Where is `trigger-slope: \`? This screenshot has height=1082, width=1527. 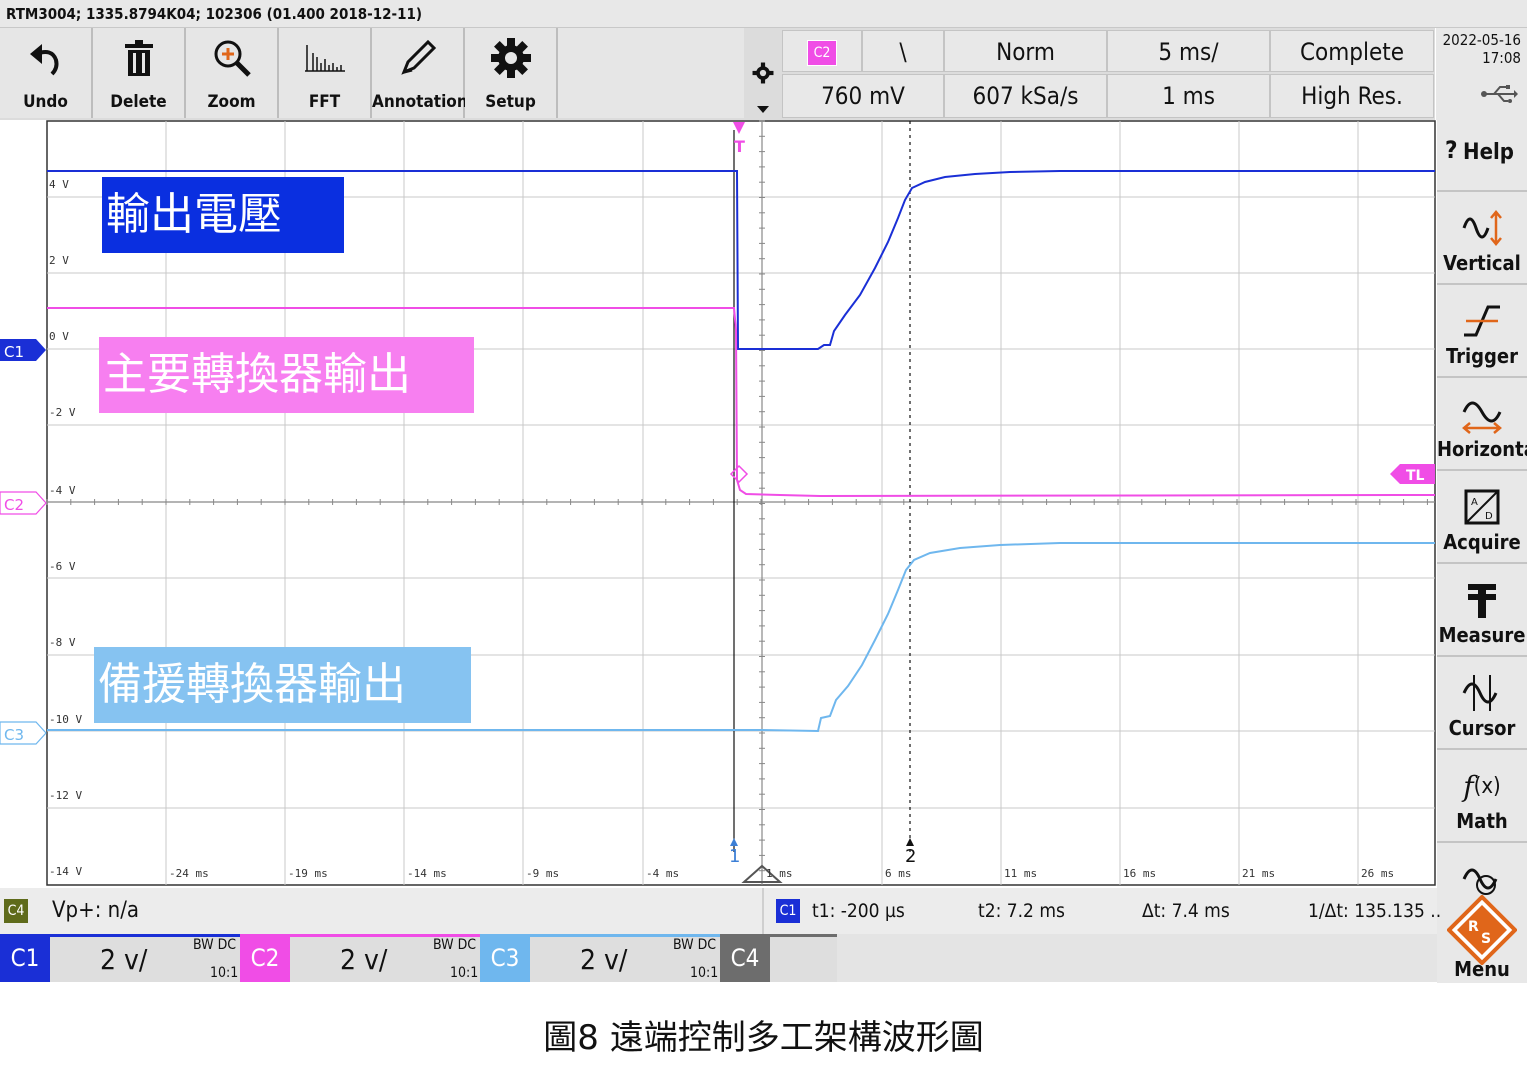
trigger-slope: \ is located at coordinates (903, 51).